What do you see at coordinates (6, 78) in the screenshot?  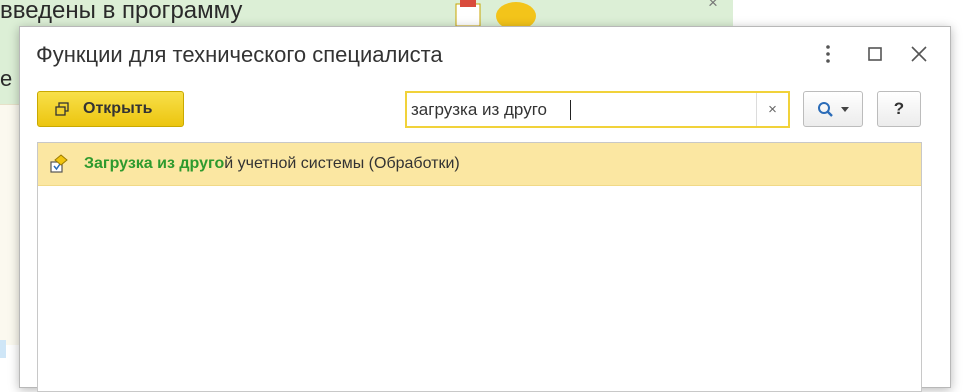 I see `background-left-text: е` at bounding box center [6, 78].